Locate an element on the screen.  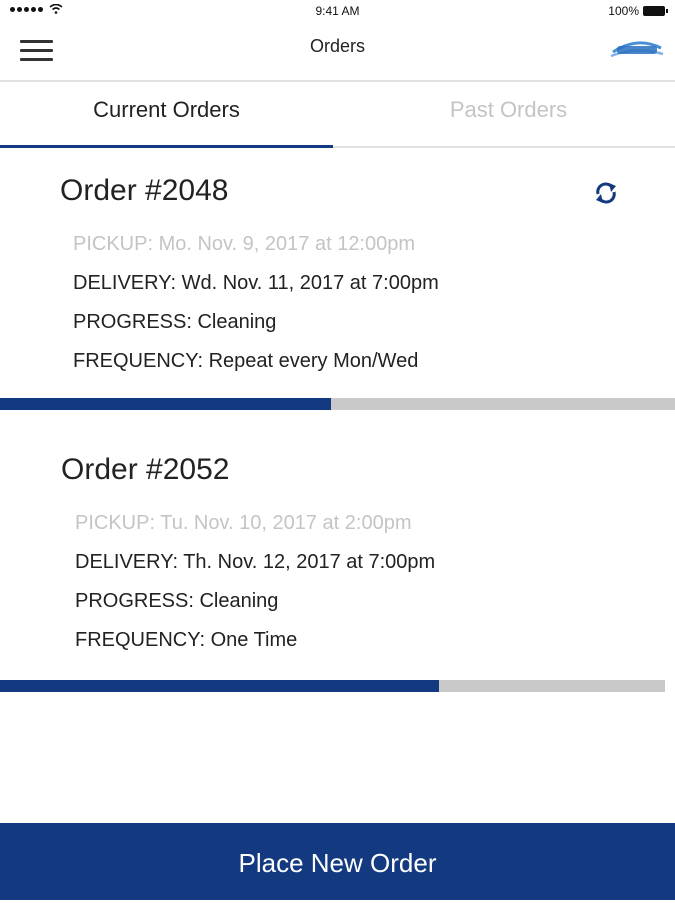
battery-icon is located at coordinates (655, 11).